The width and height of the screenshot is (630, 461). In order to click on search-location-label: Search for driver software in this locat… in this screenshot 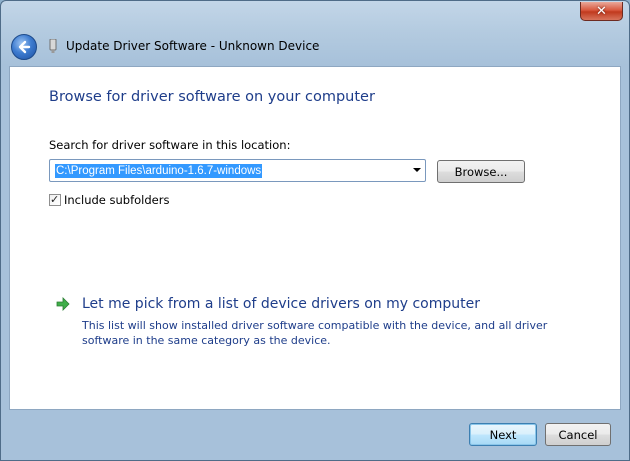, I will do `click(170, 145)`.